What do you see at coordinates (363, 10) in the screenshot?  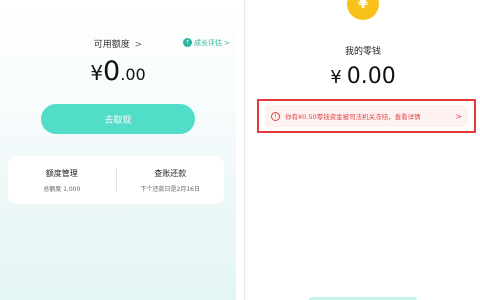 I see `yuan-coin-icon: ¥` at bounding box center [363, 10].